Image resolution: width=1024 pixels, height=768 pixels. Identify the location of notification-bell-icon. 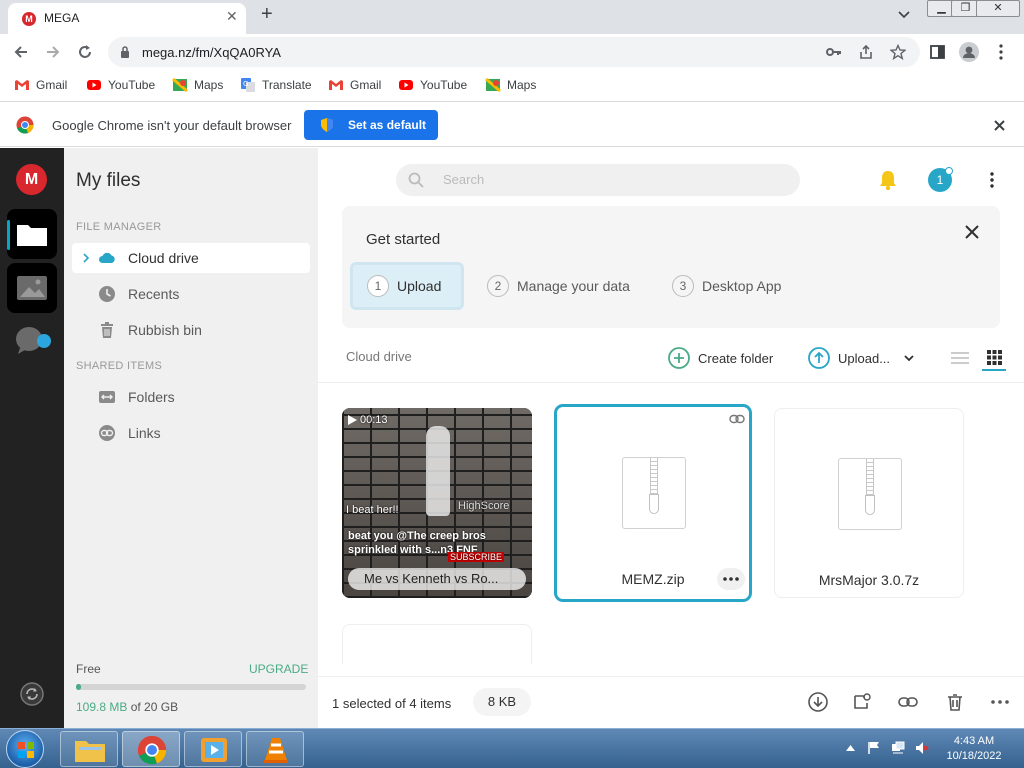
(888, 180).